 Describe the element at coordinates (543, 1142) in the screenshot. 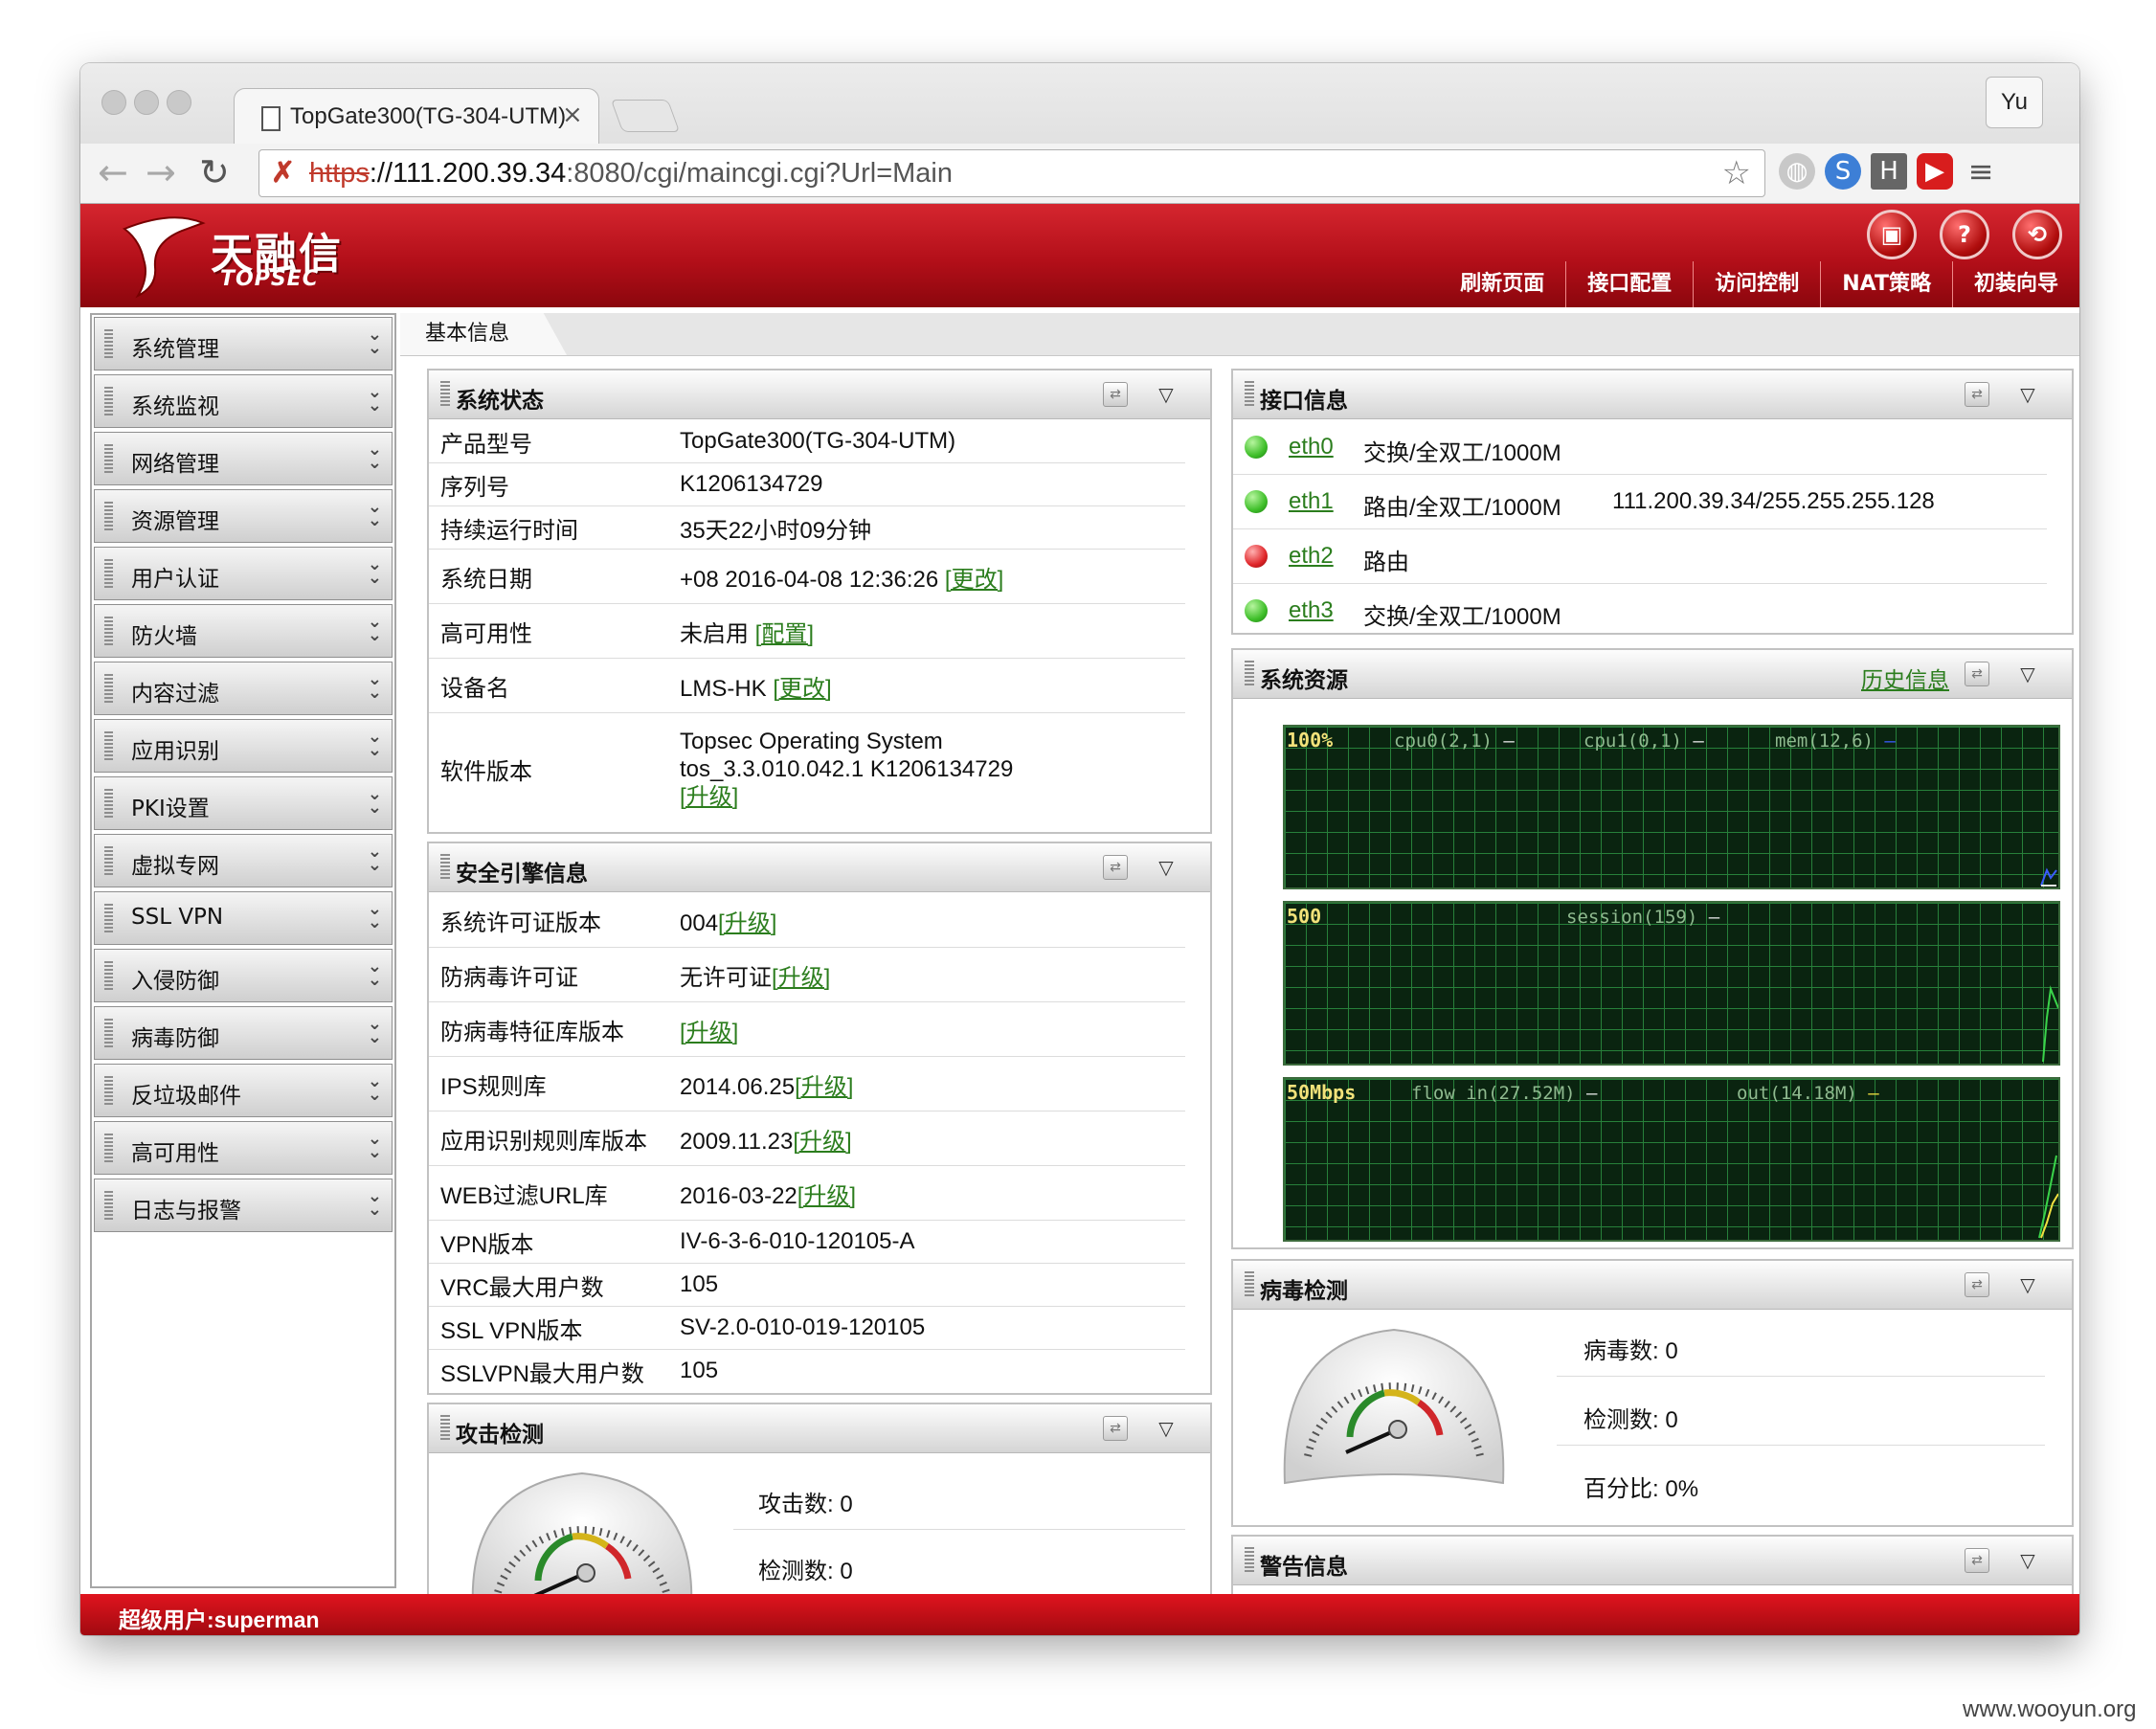

I see `row-key: 应用识别规则库版本` at that location.